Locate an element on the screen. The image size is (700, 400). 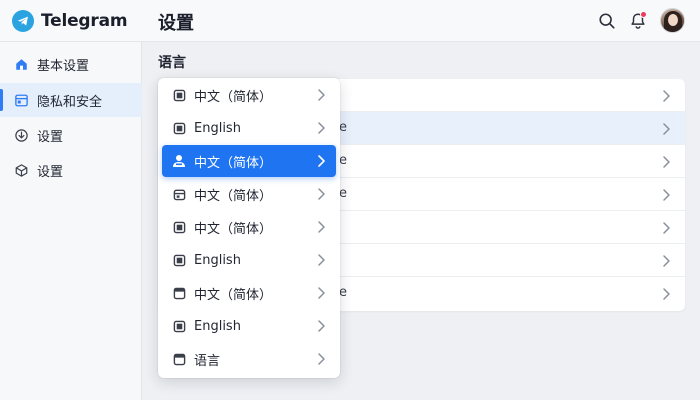
dropdown-item-label: 语言 is located at coordinates (207, 361).